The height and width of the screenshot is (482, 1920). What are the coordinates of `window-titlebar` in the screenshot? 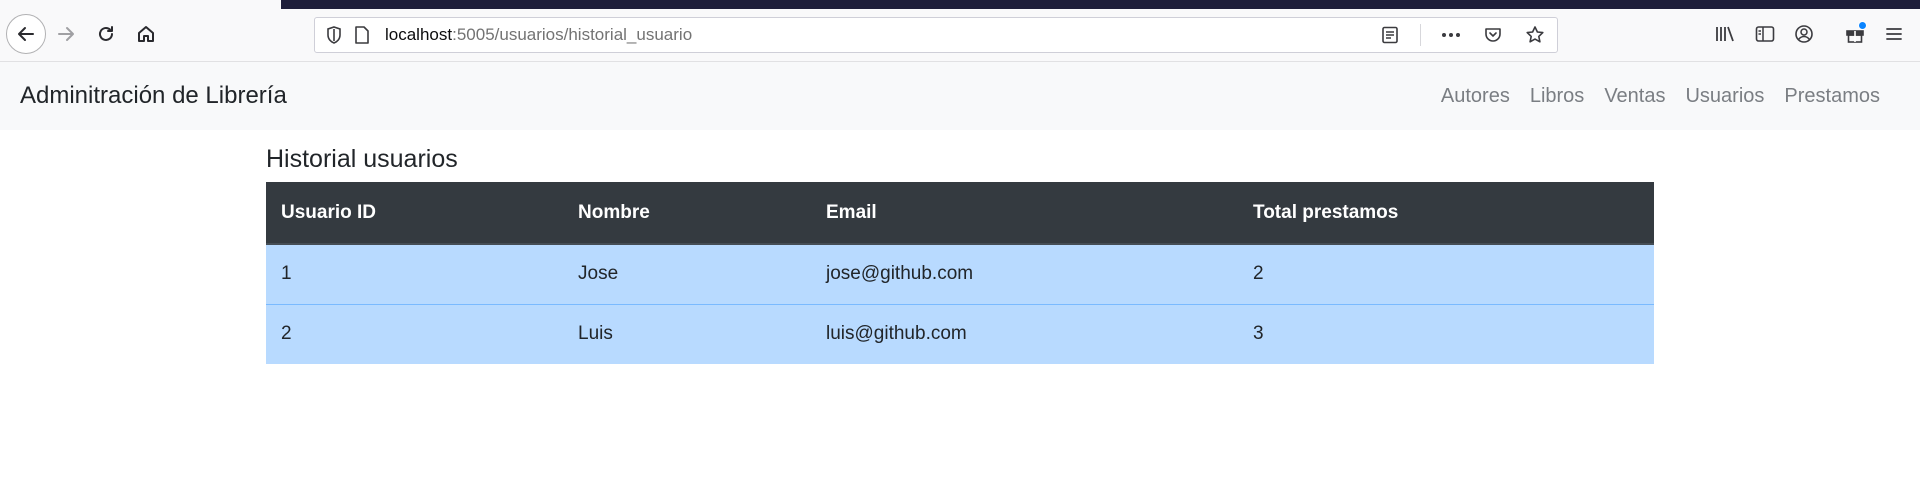 It's located at (1100, 4).